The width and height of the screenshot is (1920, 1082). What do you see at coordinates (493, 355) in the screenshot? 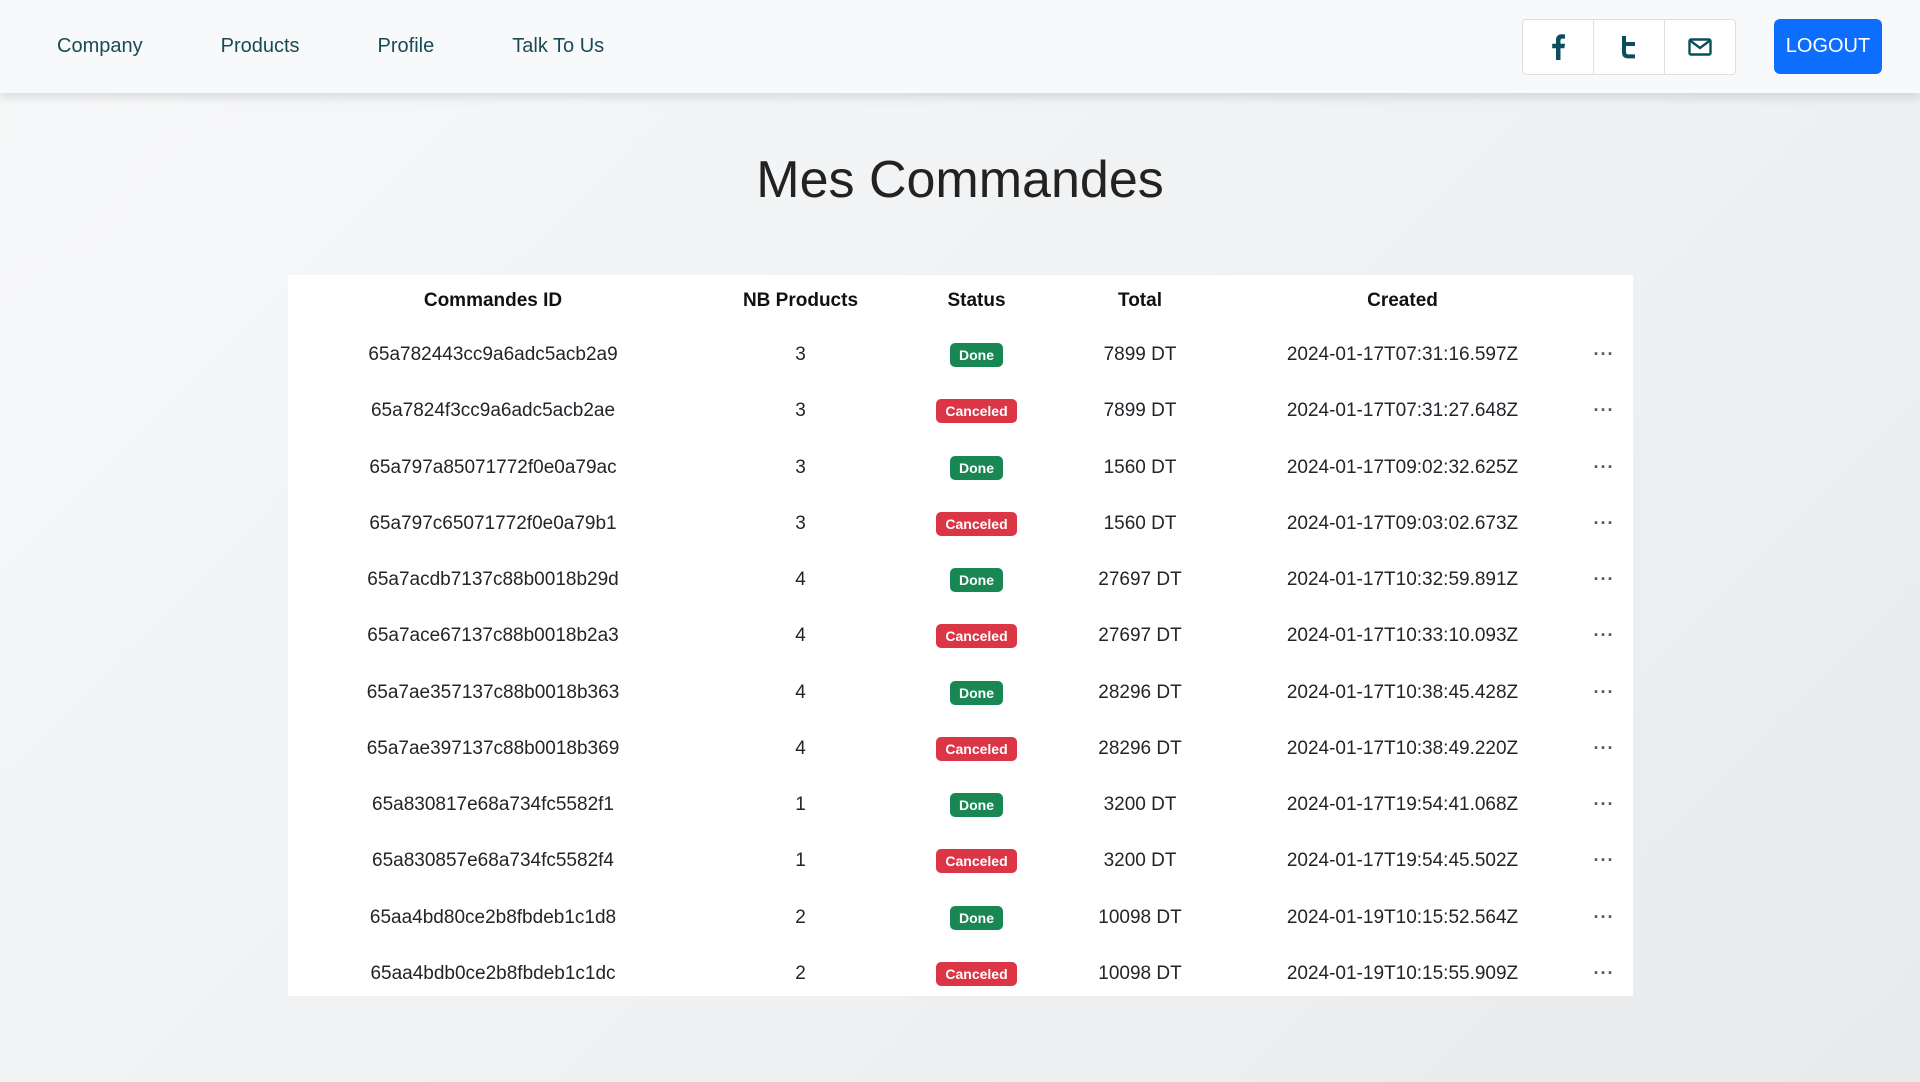
I see `order-id-cell: 65a782443cc9a6adc5acb2a9` at bounding box center [493, 355].